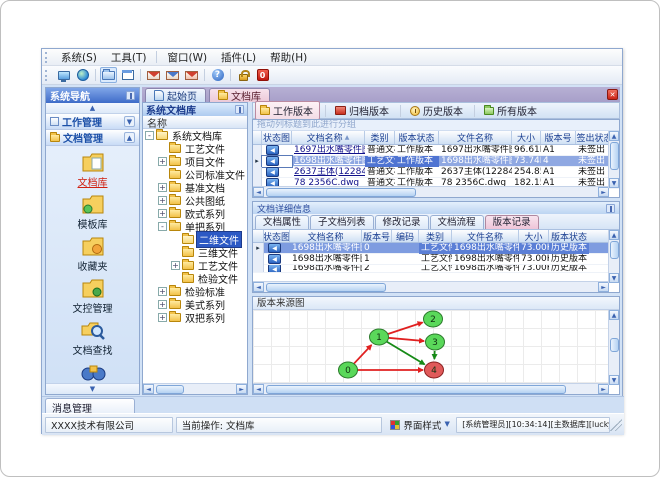  Describe the element at coordinates (92, 296) in the screenshot. I see `sidebar-item-doc-control: 文控管理` at that location.